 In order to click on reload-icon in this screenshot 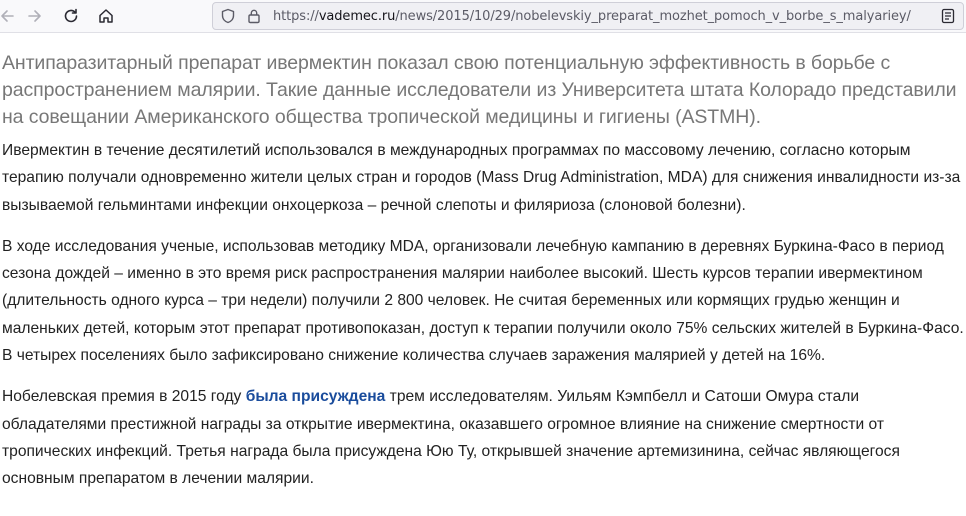, I will do `click(71, 15)`.